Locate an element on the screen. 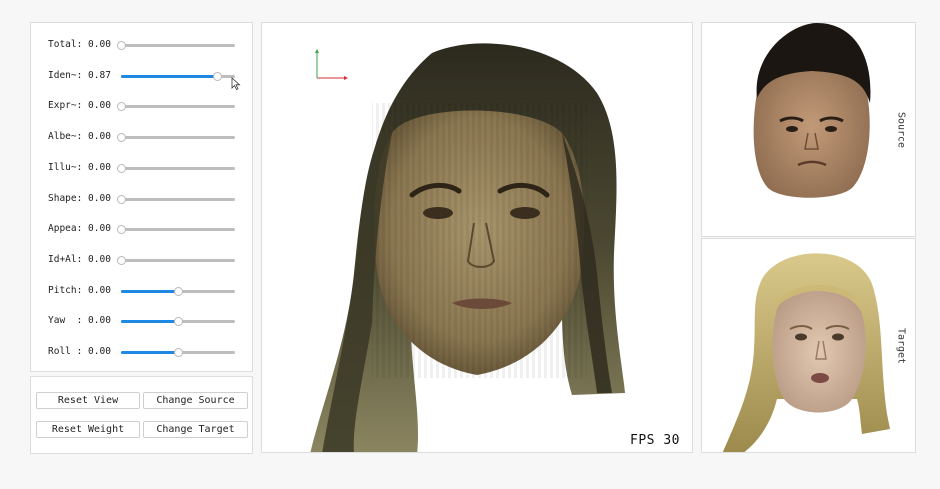 The height and width of the screenshot is (489, 940). slider-row: Yaw : 0.00 is located at coordinates (142, 321).